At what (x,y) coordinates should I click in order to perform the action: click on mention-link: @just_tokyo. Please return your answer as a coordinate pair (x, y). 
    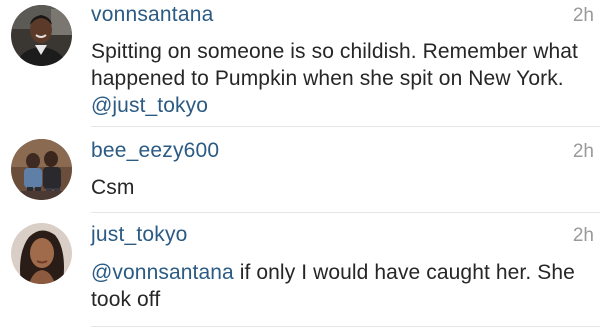
    Looking at the image, I should click on (149, 105).